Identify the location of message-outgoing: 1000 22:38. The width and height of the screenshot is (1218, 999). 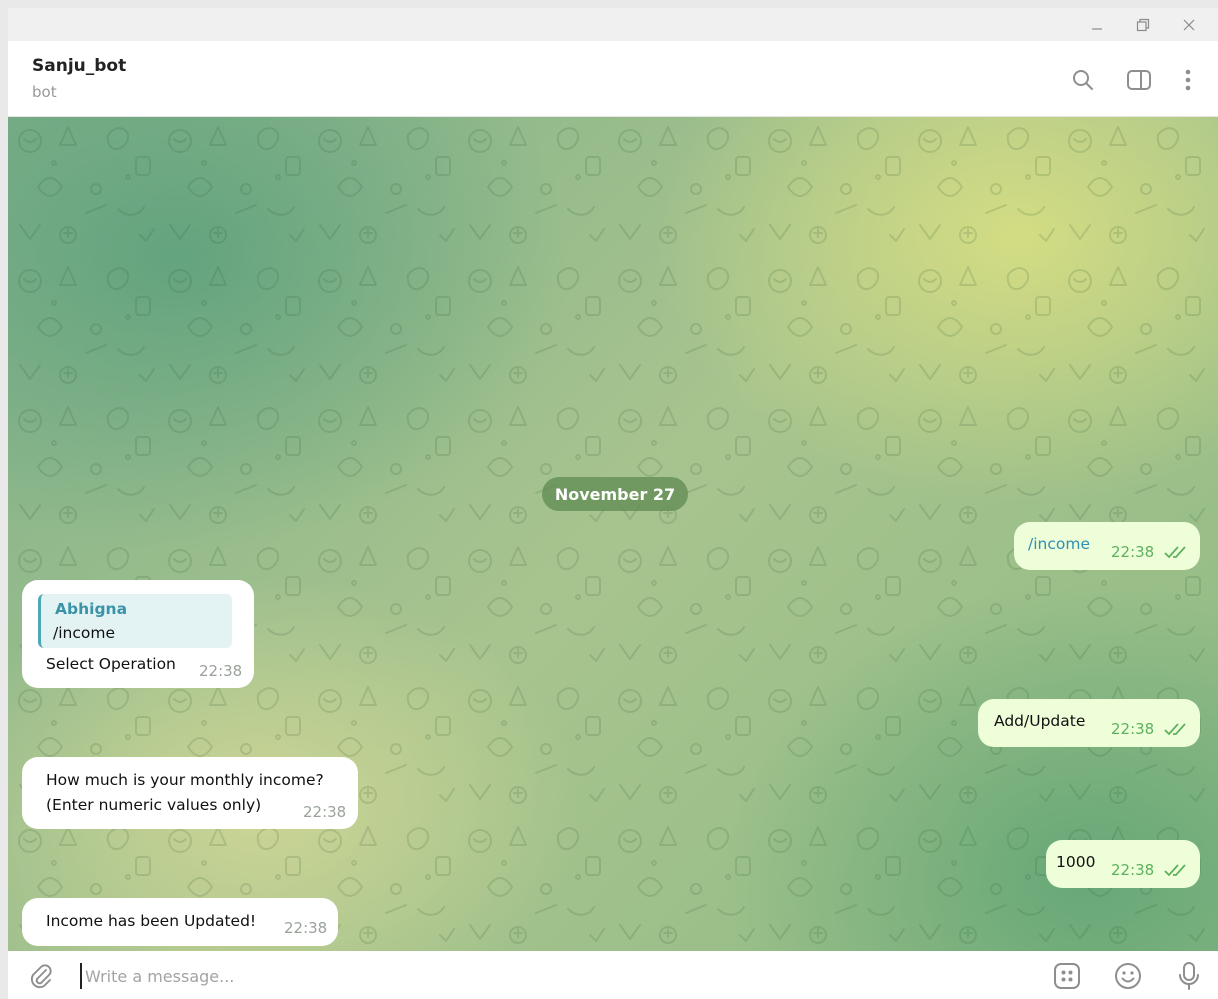
(1123, 864).